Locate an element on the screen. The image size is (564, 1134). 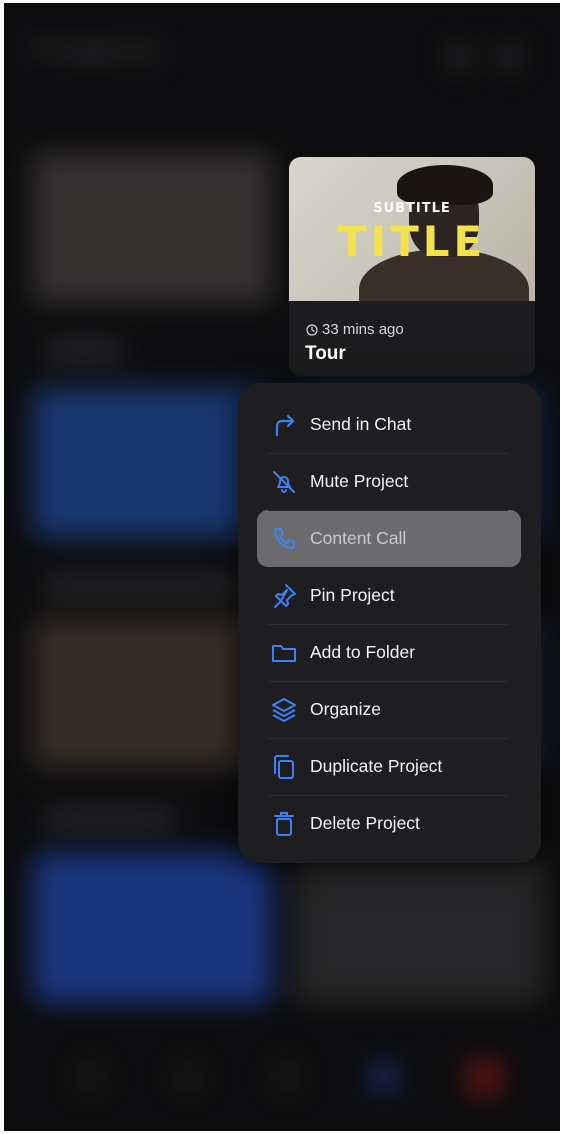
menu-item-label: Send in Chat is located at coordinates (361, 424).